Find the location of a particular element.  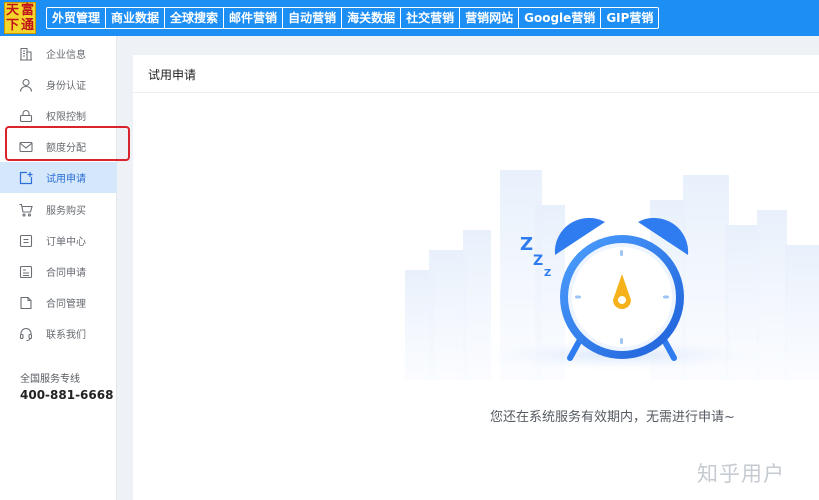

sidebar-item-company-info: 企业信息 is located at coordinates (58, 53).